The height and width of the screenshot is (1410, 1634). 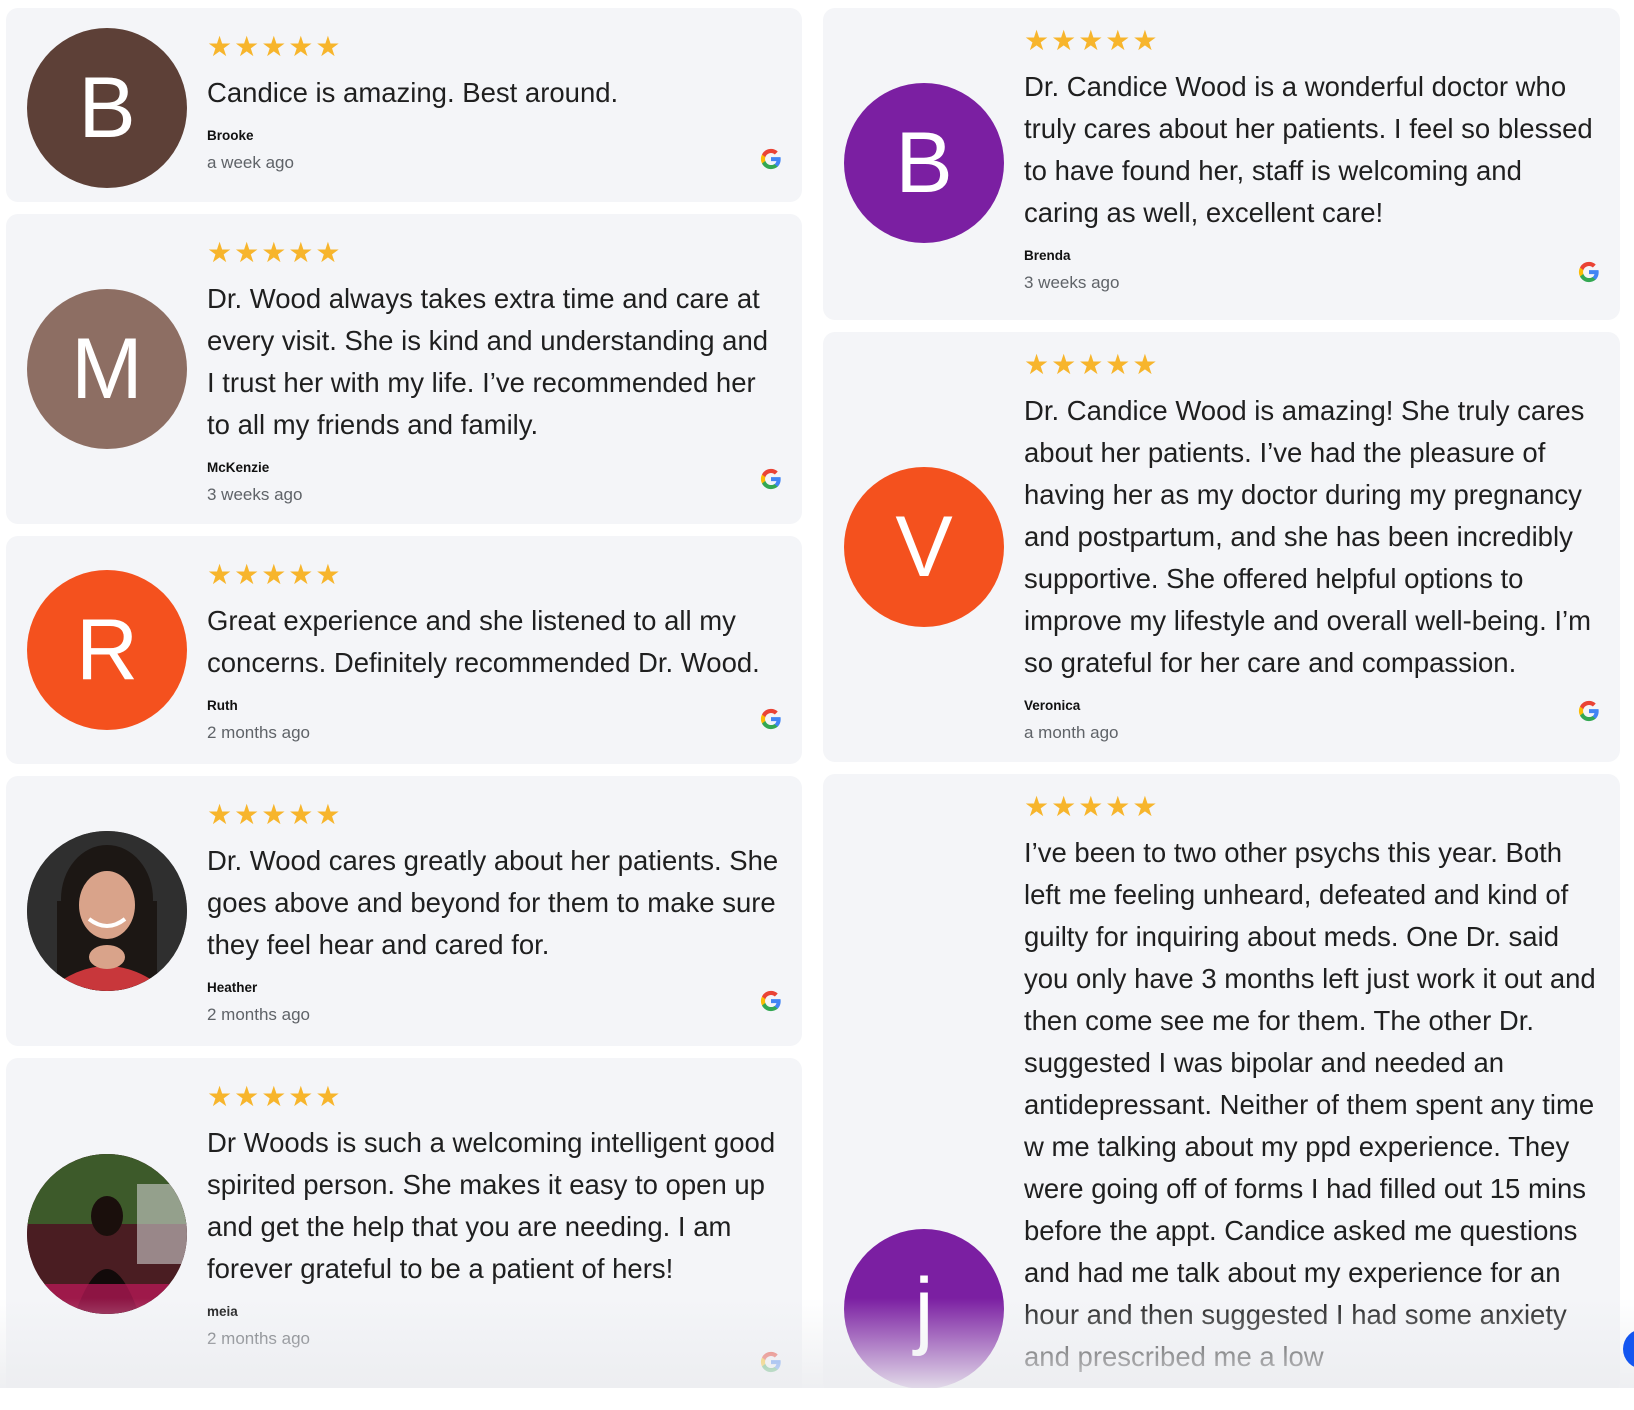 What do you see at coordinates (238, 467) in the screenshot?
I see `review-author: McKenzie` at bounding box center [238, 467].